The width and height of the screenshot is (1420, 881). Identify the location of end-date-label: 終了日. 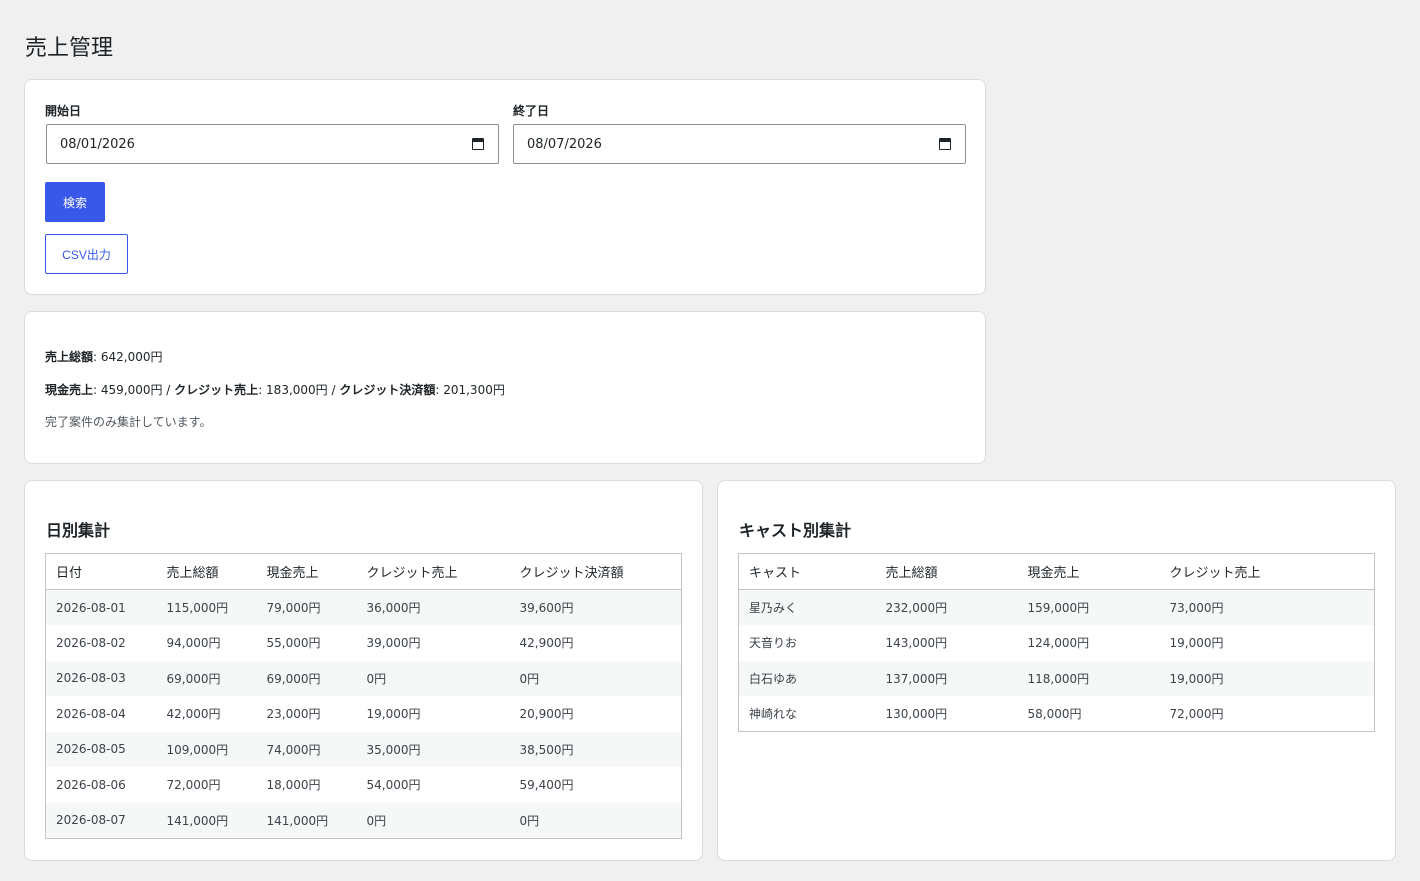
(531, 111).